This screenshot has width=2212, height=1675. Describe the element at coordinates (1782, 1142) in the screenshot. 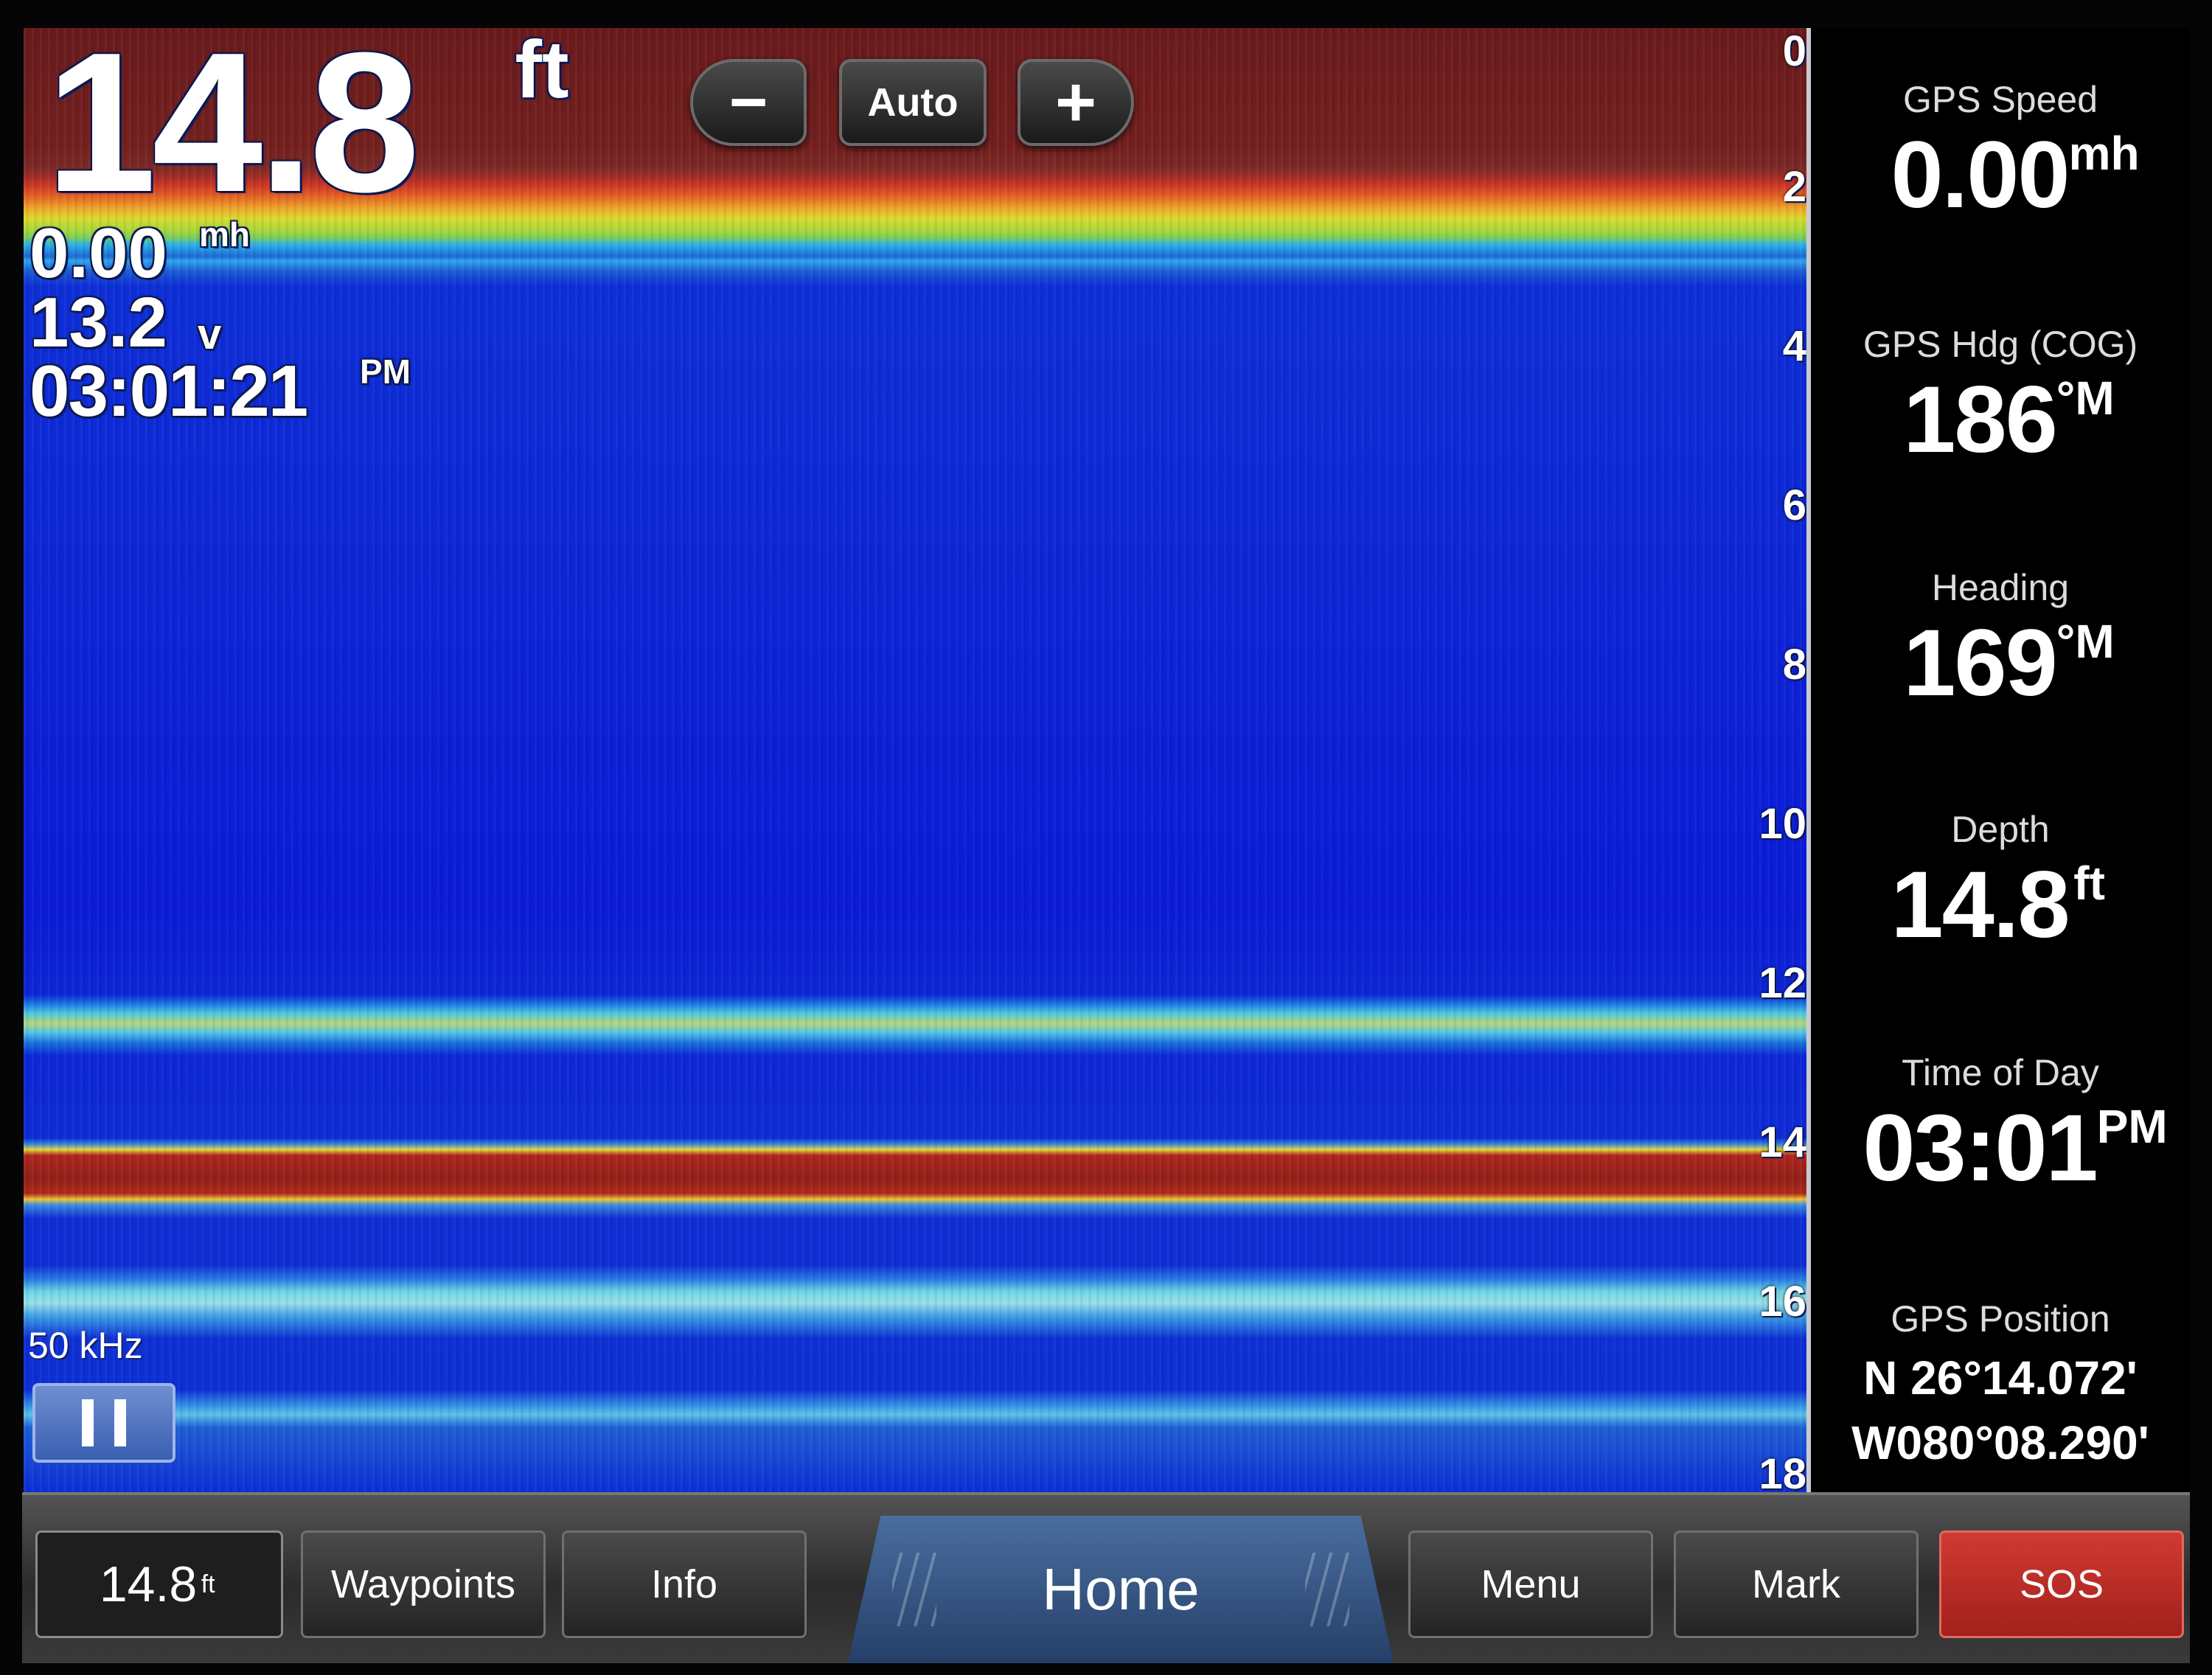

I see `depth-scale-tick: 14` at that location.